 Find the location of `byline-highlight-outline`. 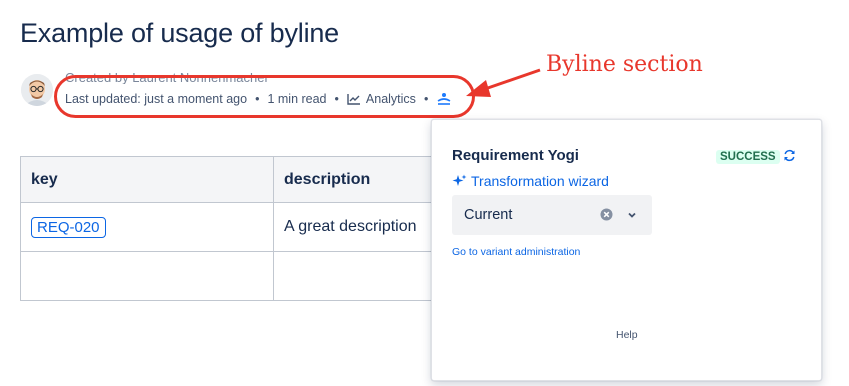

byline-highlight-outline is located at coordinates (264, 96).